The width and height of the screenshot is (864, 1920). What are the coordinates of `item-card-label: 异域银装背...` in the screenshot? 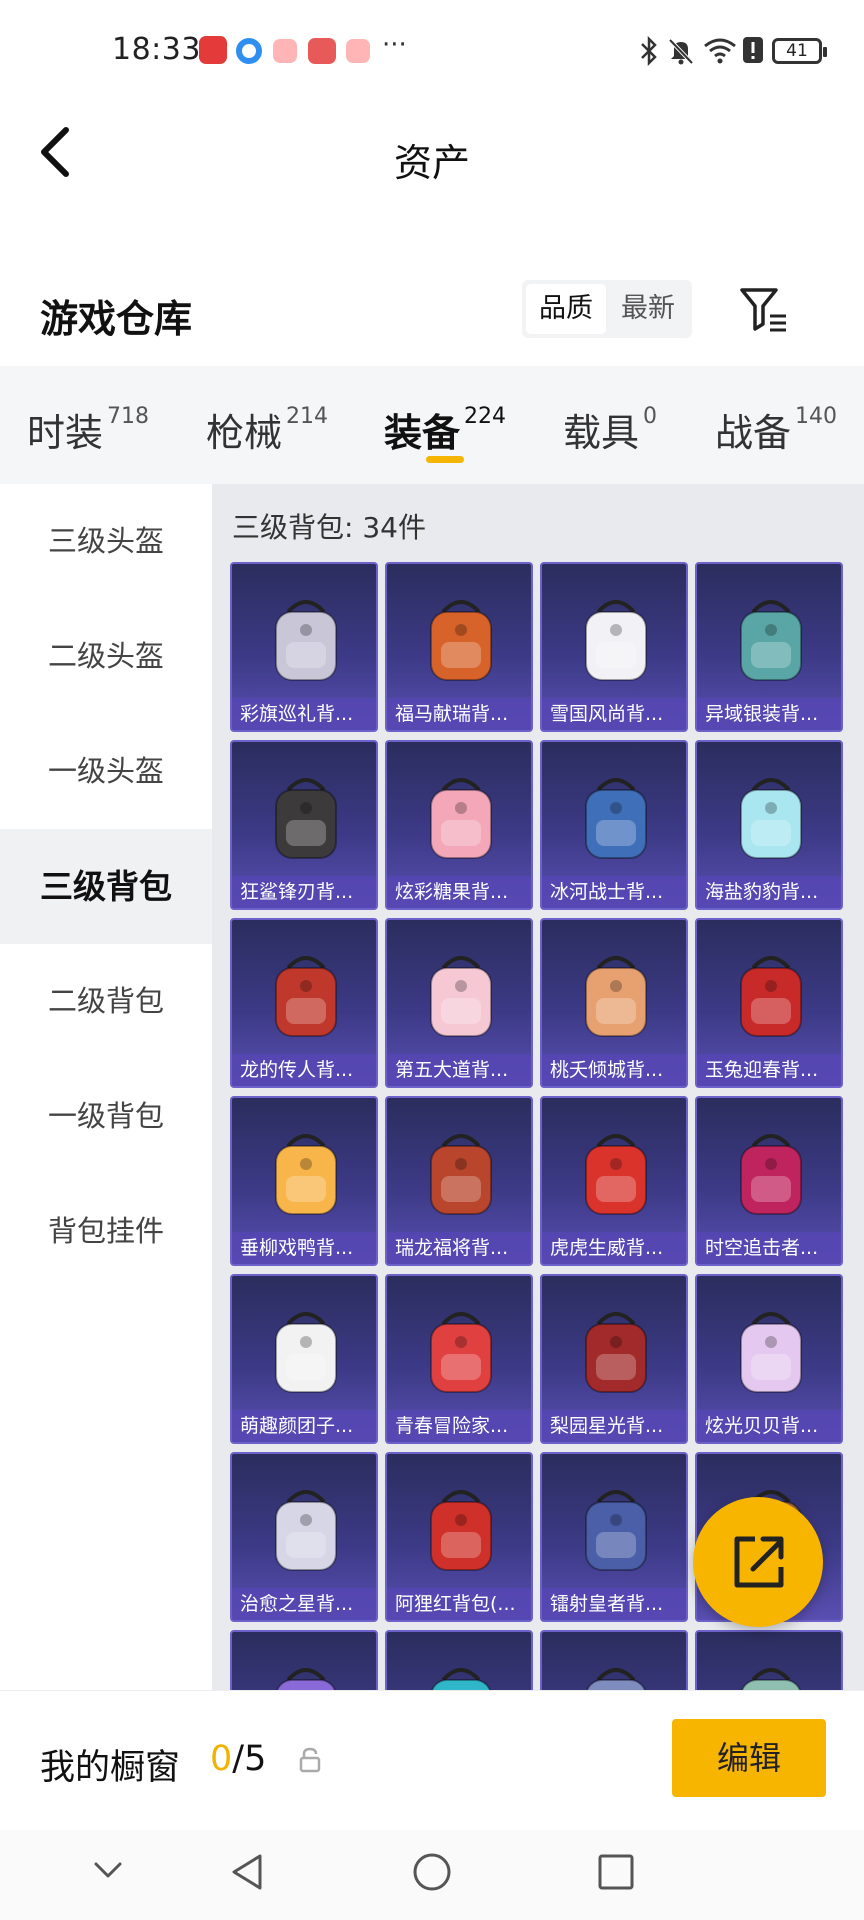 It's located at (769, 714).